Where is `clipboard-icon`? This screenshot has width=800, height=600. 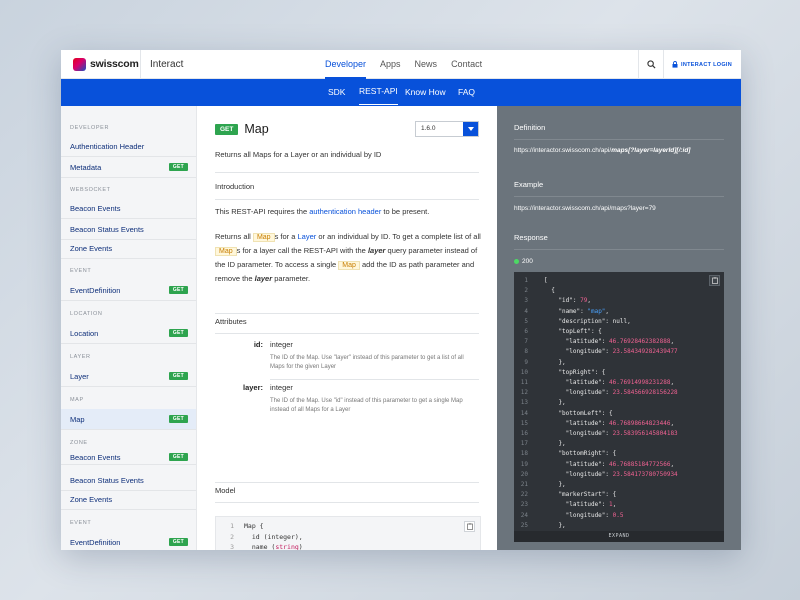 clipboard-icon is located at coordinates (469, 526).